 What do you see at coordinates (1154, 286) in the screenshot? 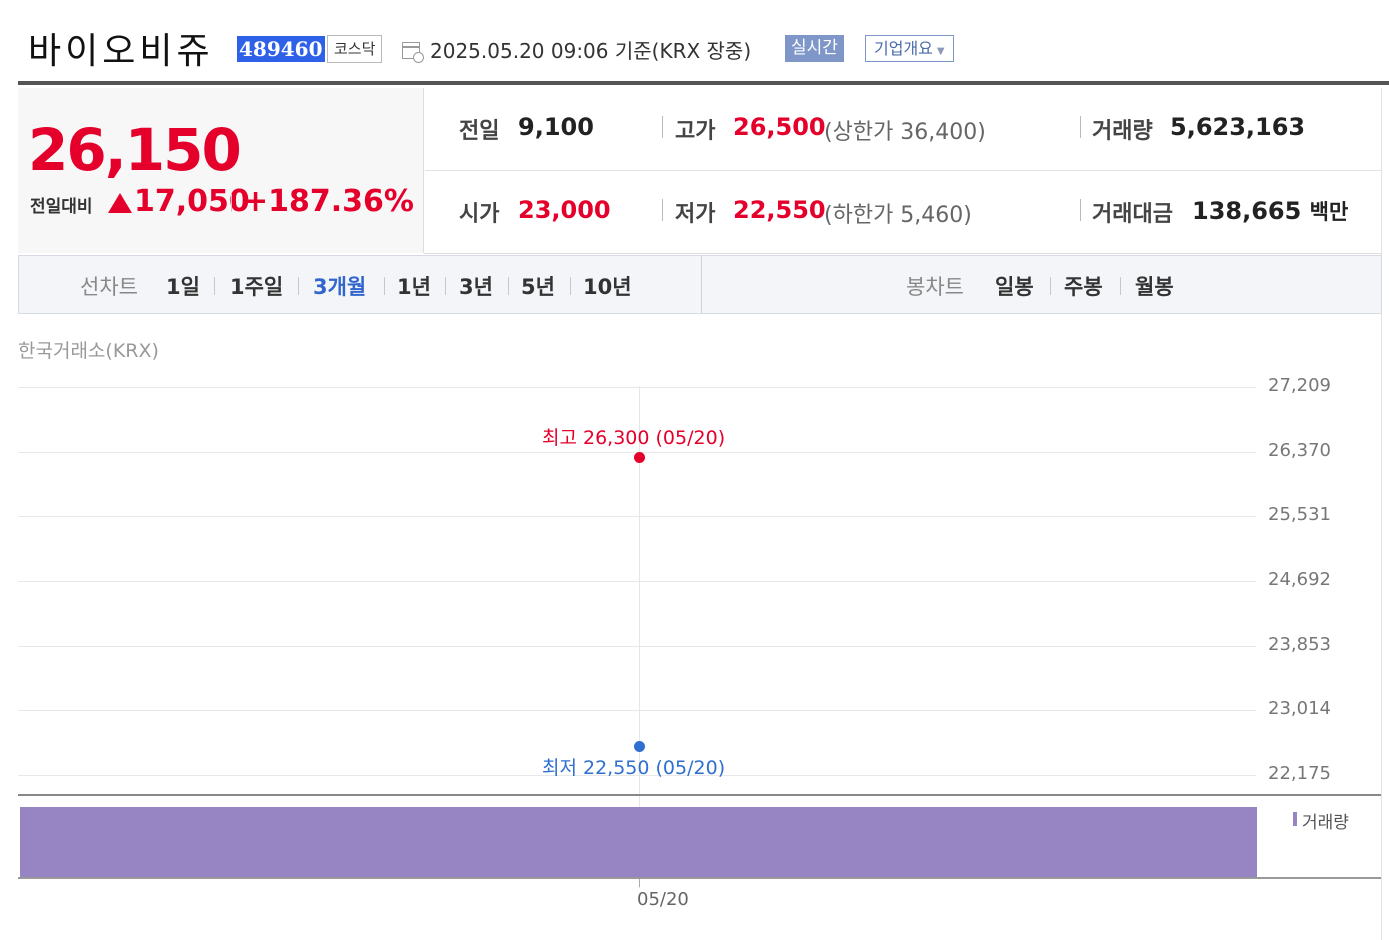
I see `tab-monthly-candle: 월봉` at bounding box center [1154, 286].